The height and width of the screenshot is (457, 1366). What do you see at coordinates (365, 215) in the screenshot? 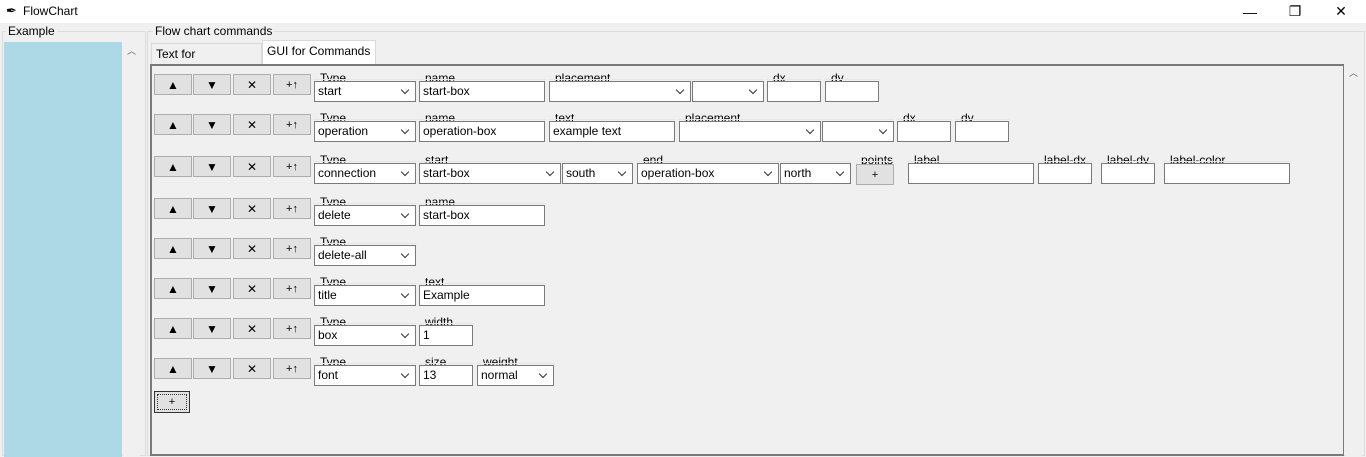
I see `type-select: delete` at bounding box center [365, 215].